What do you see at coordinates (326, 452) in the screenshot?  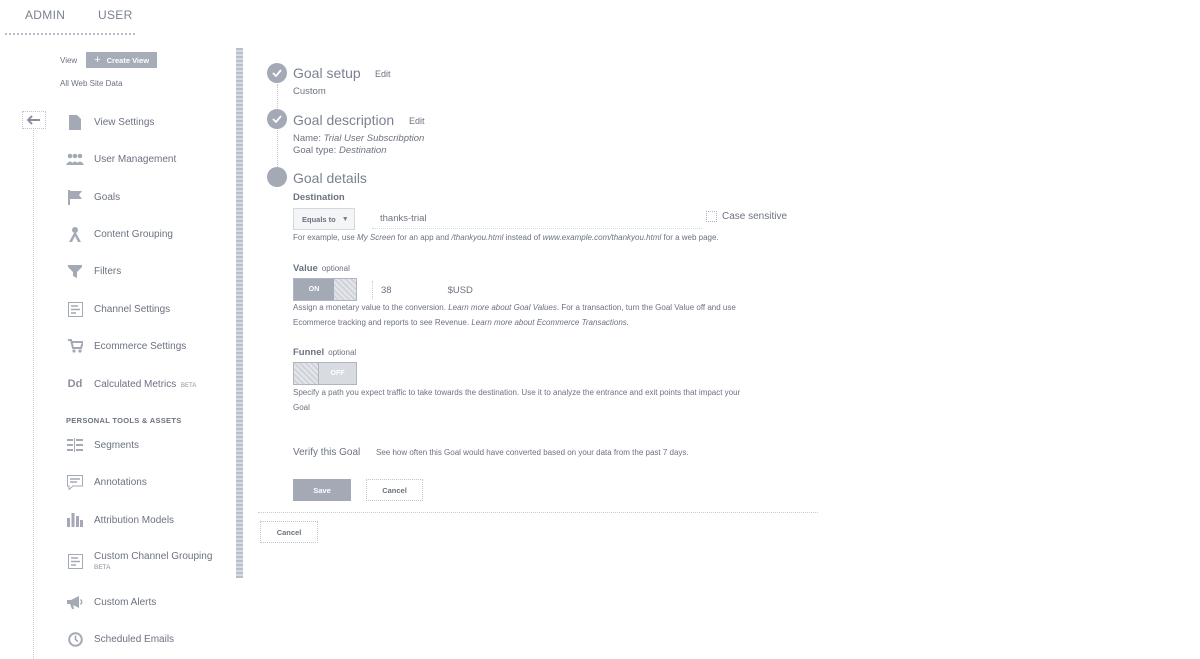 I see `verify-goal-link: Verify this Goal` at bounding box center [326, 452].